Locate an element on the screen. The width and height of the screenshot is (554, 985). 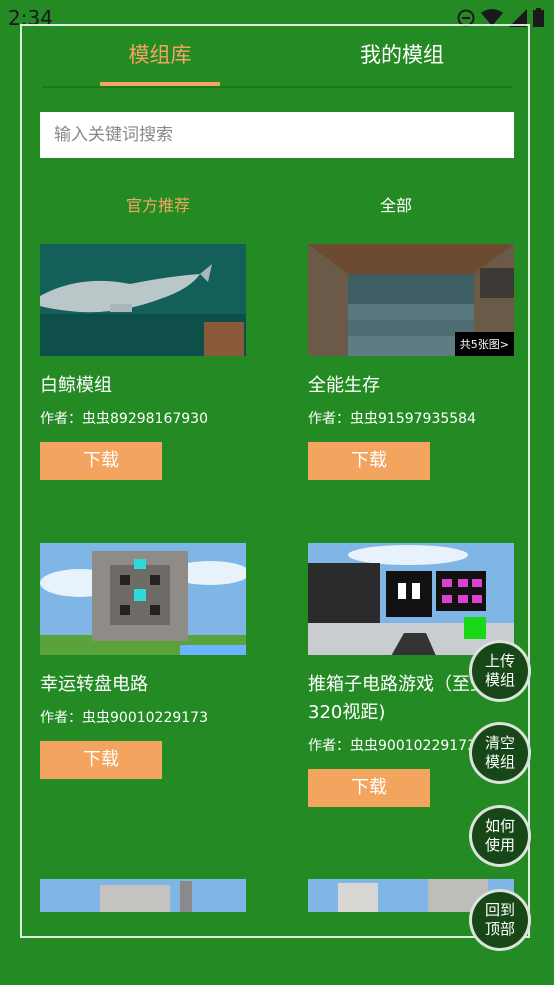
tab-bar: 模组库 我的模组 is located at coordinates (277, 63).